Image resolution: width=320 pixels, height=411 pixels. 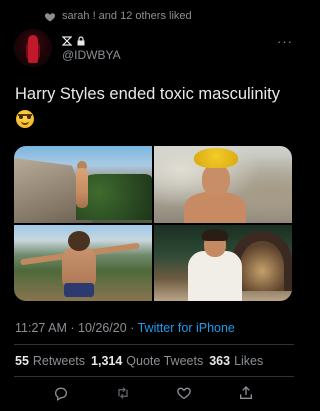 I want to click on likes-count: 363, so click(x=220, y=361).